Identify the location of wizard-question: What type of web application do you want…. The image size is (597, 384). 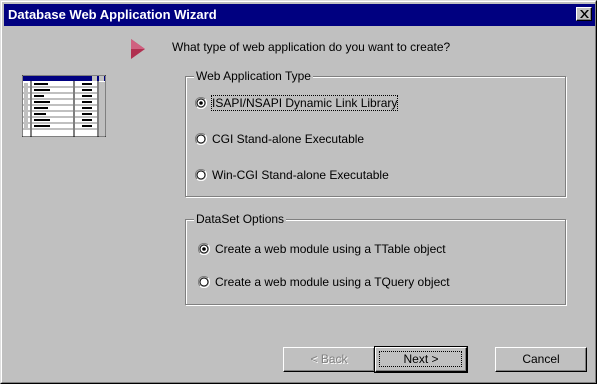
(311, 47).